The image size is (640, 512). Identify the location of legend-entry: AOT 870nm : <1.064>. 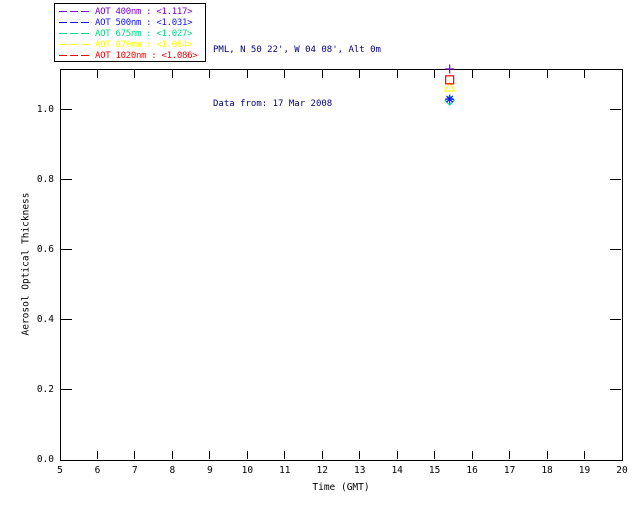
(132, 44).